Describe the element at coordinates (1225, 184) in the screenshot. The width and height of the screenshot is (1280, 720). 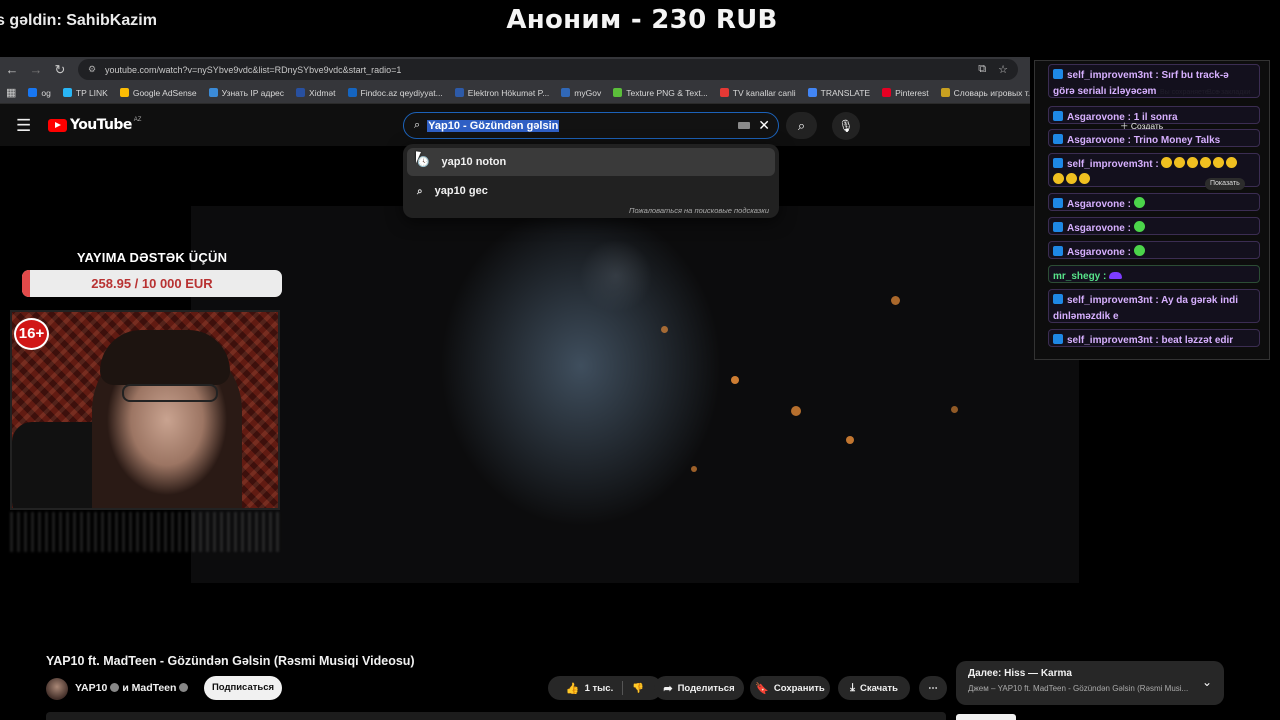
I see `show-more-button: Показать` at that location.